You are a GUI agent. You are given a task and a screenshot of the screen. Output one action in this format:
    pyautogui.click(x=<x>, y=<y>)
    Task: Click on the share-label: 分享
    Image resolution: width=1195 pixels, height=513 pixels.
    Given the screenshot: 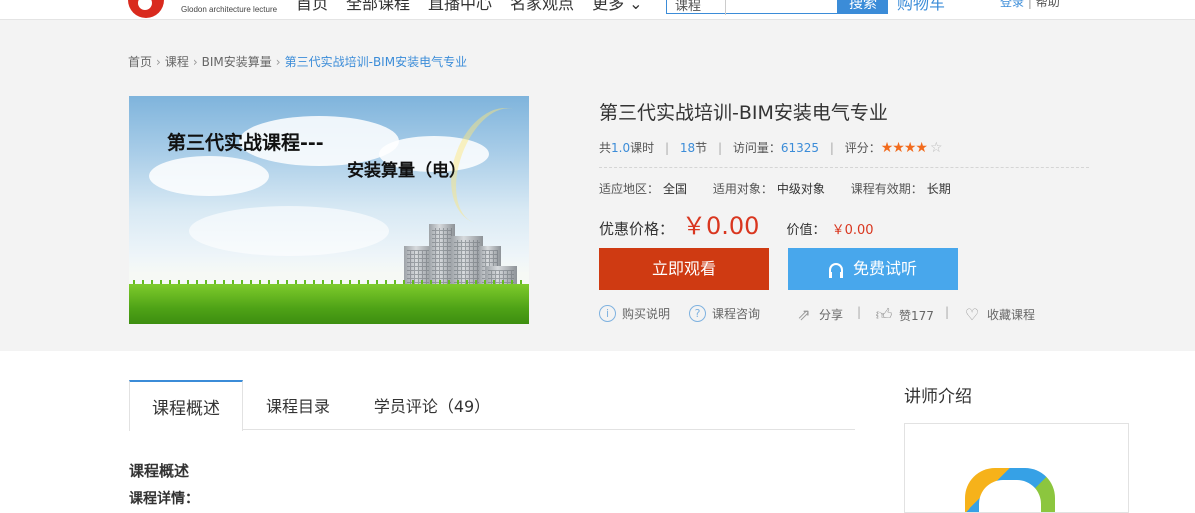 What is the action you would take?
    pyautogui.click(x=831, y=315)
    